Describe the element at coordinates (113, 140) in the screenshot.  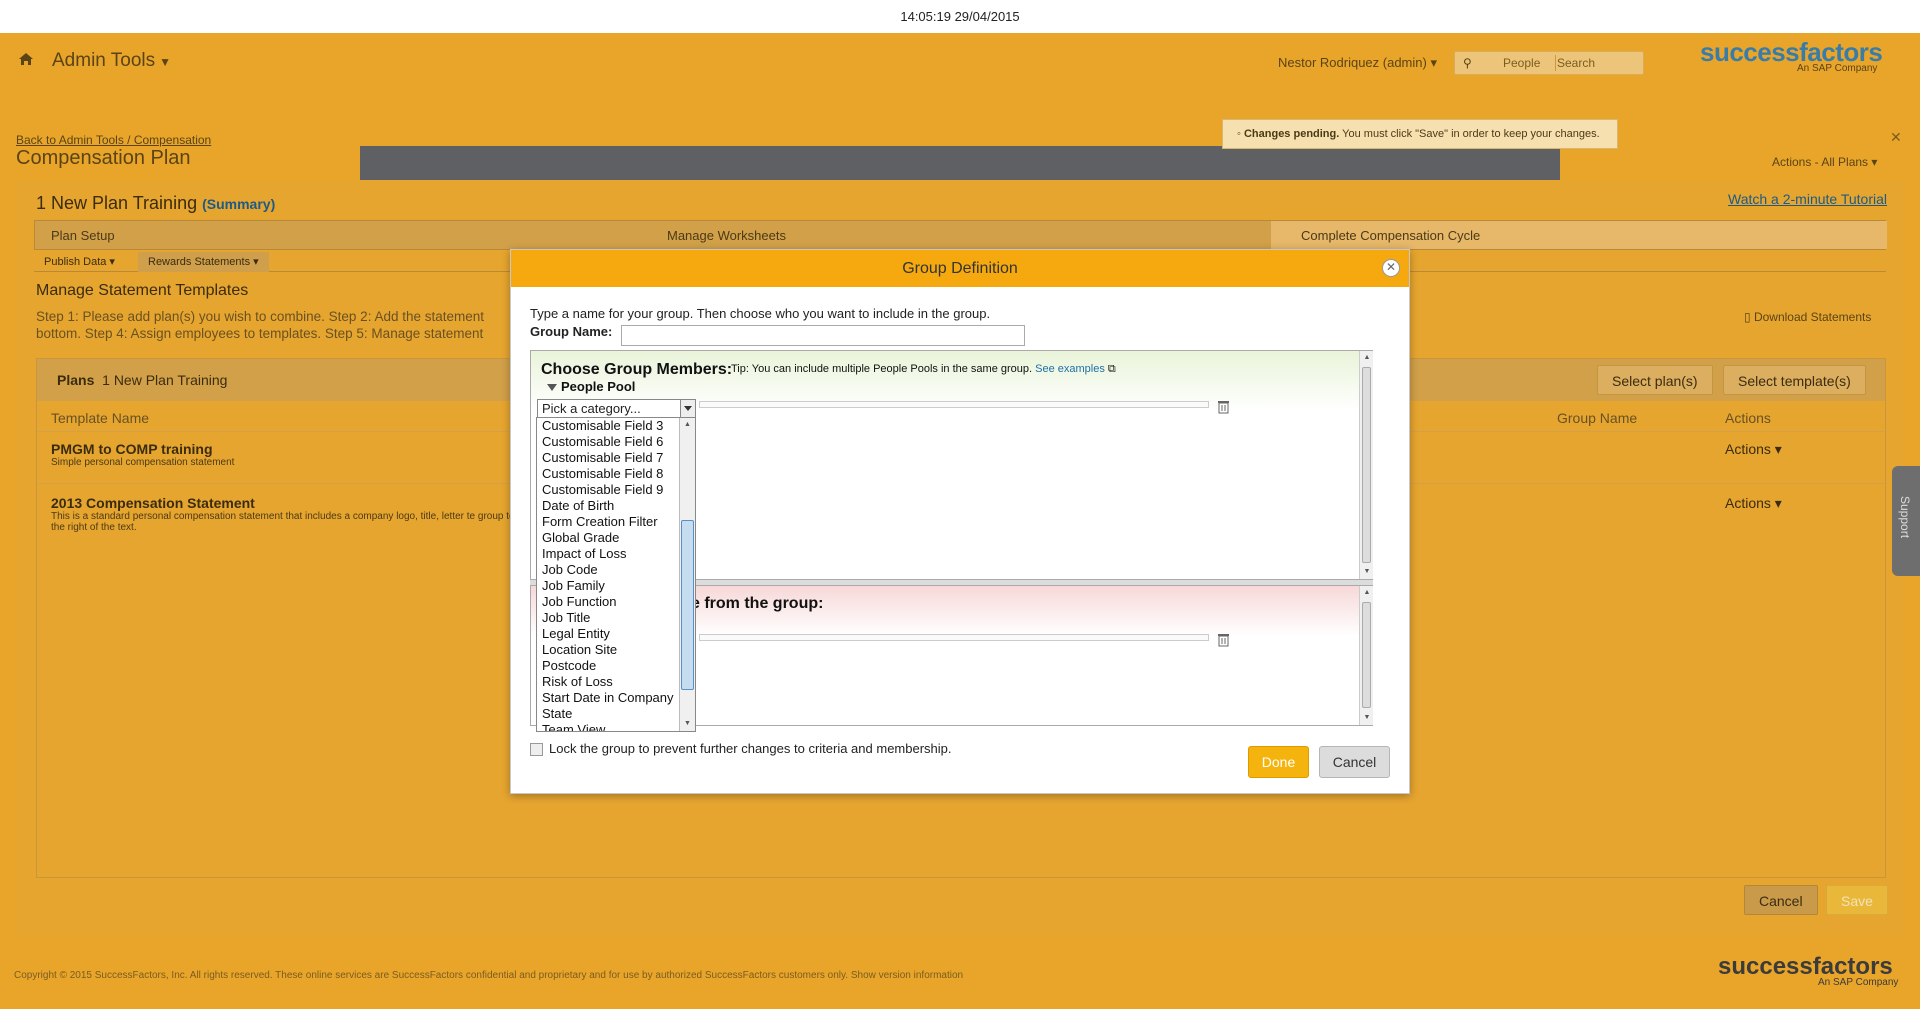
I see `breadcrumb: Back to Admin Tools / Compensation` at that location.